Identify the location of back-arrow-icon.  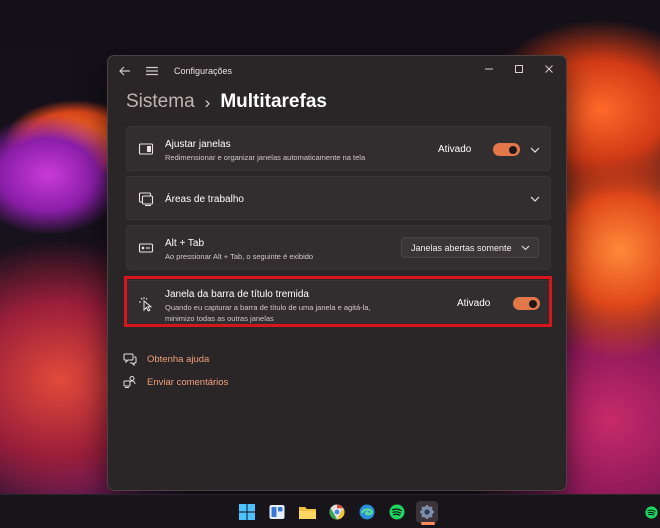
(124, 71).